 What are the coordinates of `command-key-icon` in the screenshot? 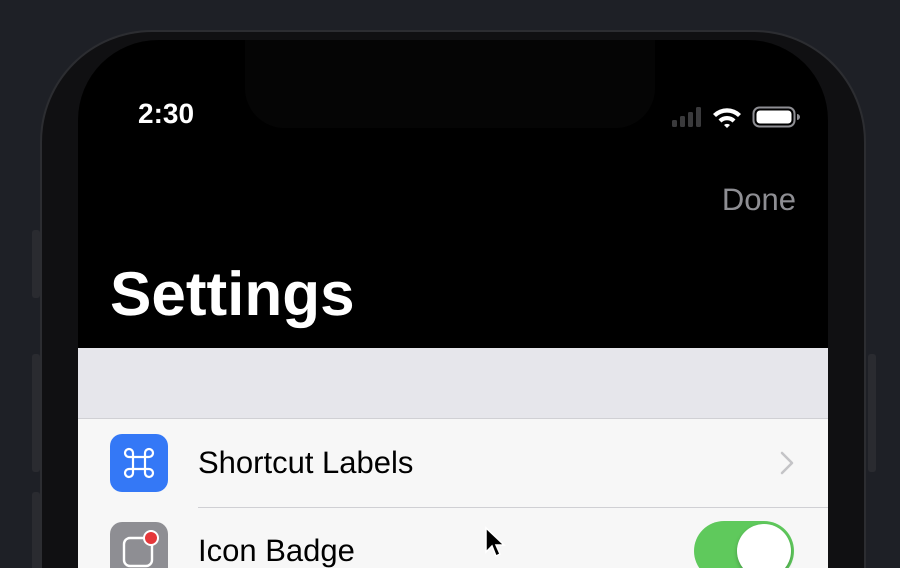 It's located at (139, 463).